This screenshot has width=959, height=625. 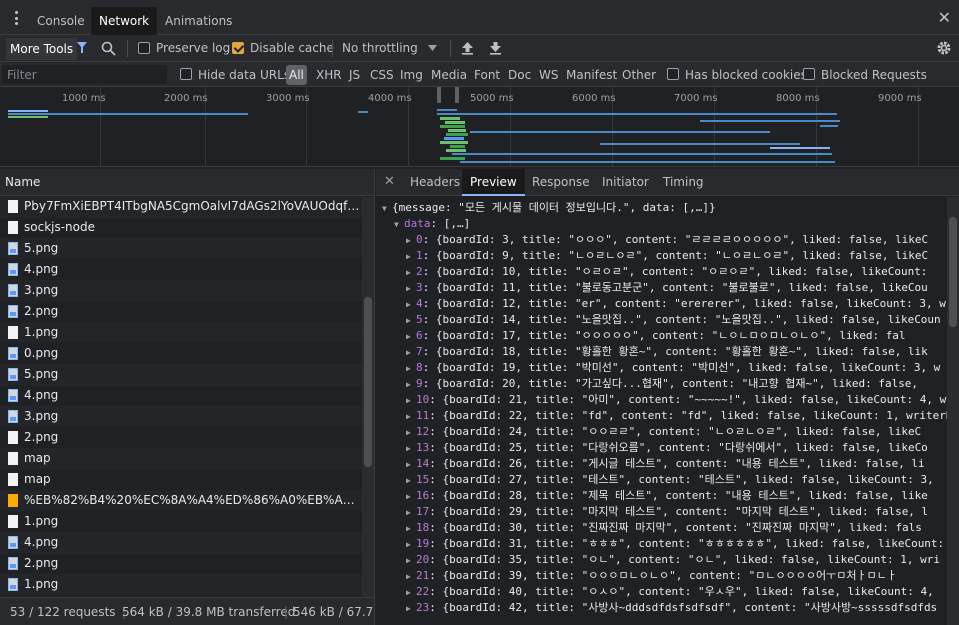 What do you see at coordinates (548, 75) in the screenshot?
I see `filter-type-ws: WS` at bounding box center [548, 75].